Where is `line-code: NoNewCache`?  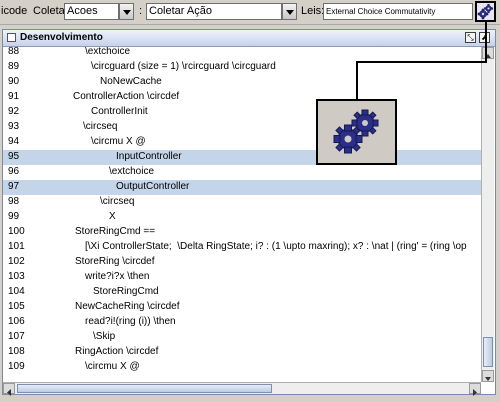 line-code: NoNewCache is located at coordinates (131, 81).